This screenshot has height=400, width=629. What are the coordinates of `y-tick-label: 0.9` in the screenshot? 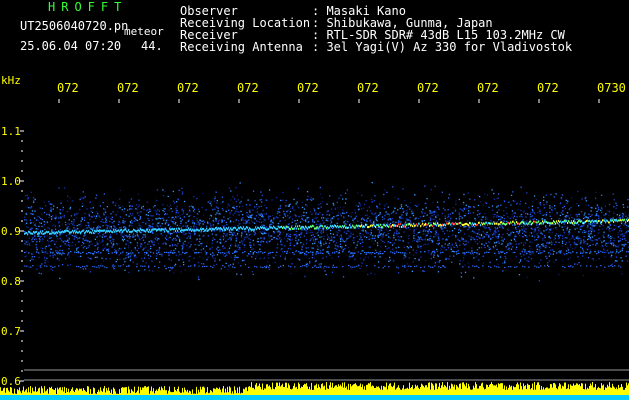 It's located at (11, 231).